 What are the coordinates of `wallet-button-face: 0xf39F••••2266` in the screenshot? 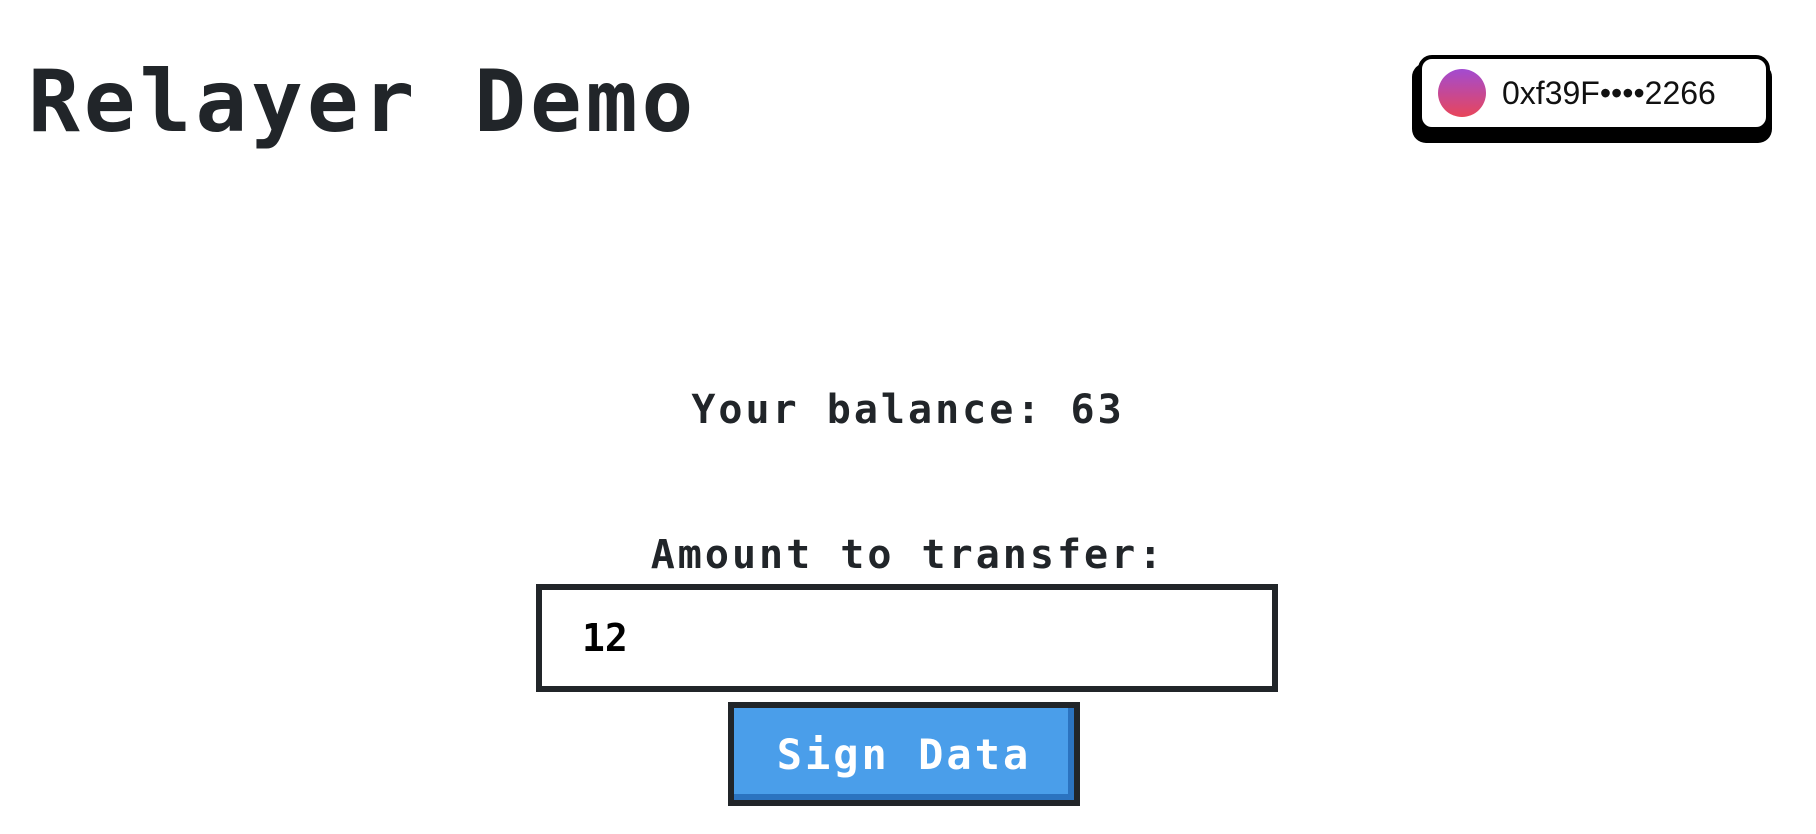 It's located at (1594, 93).